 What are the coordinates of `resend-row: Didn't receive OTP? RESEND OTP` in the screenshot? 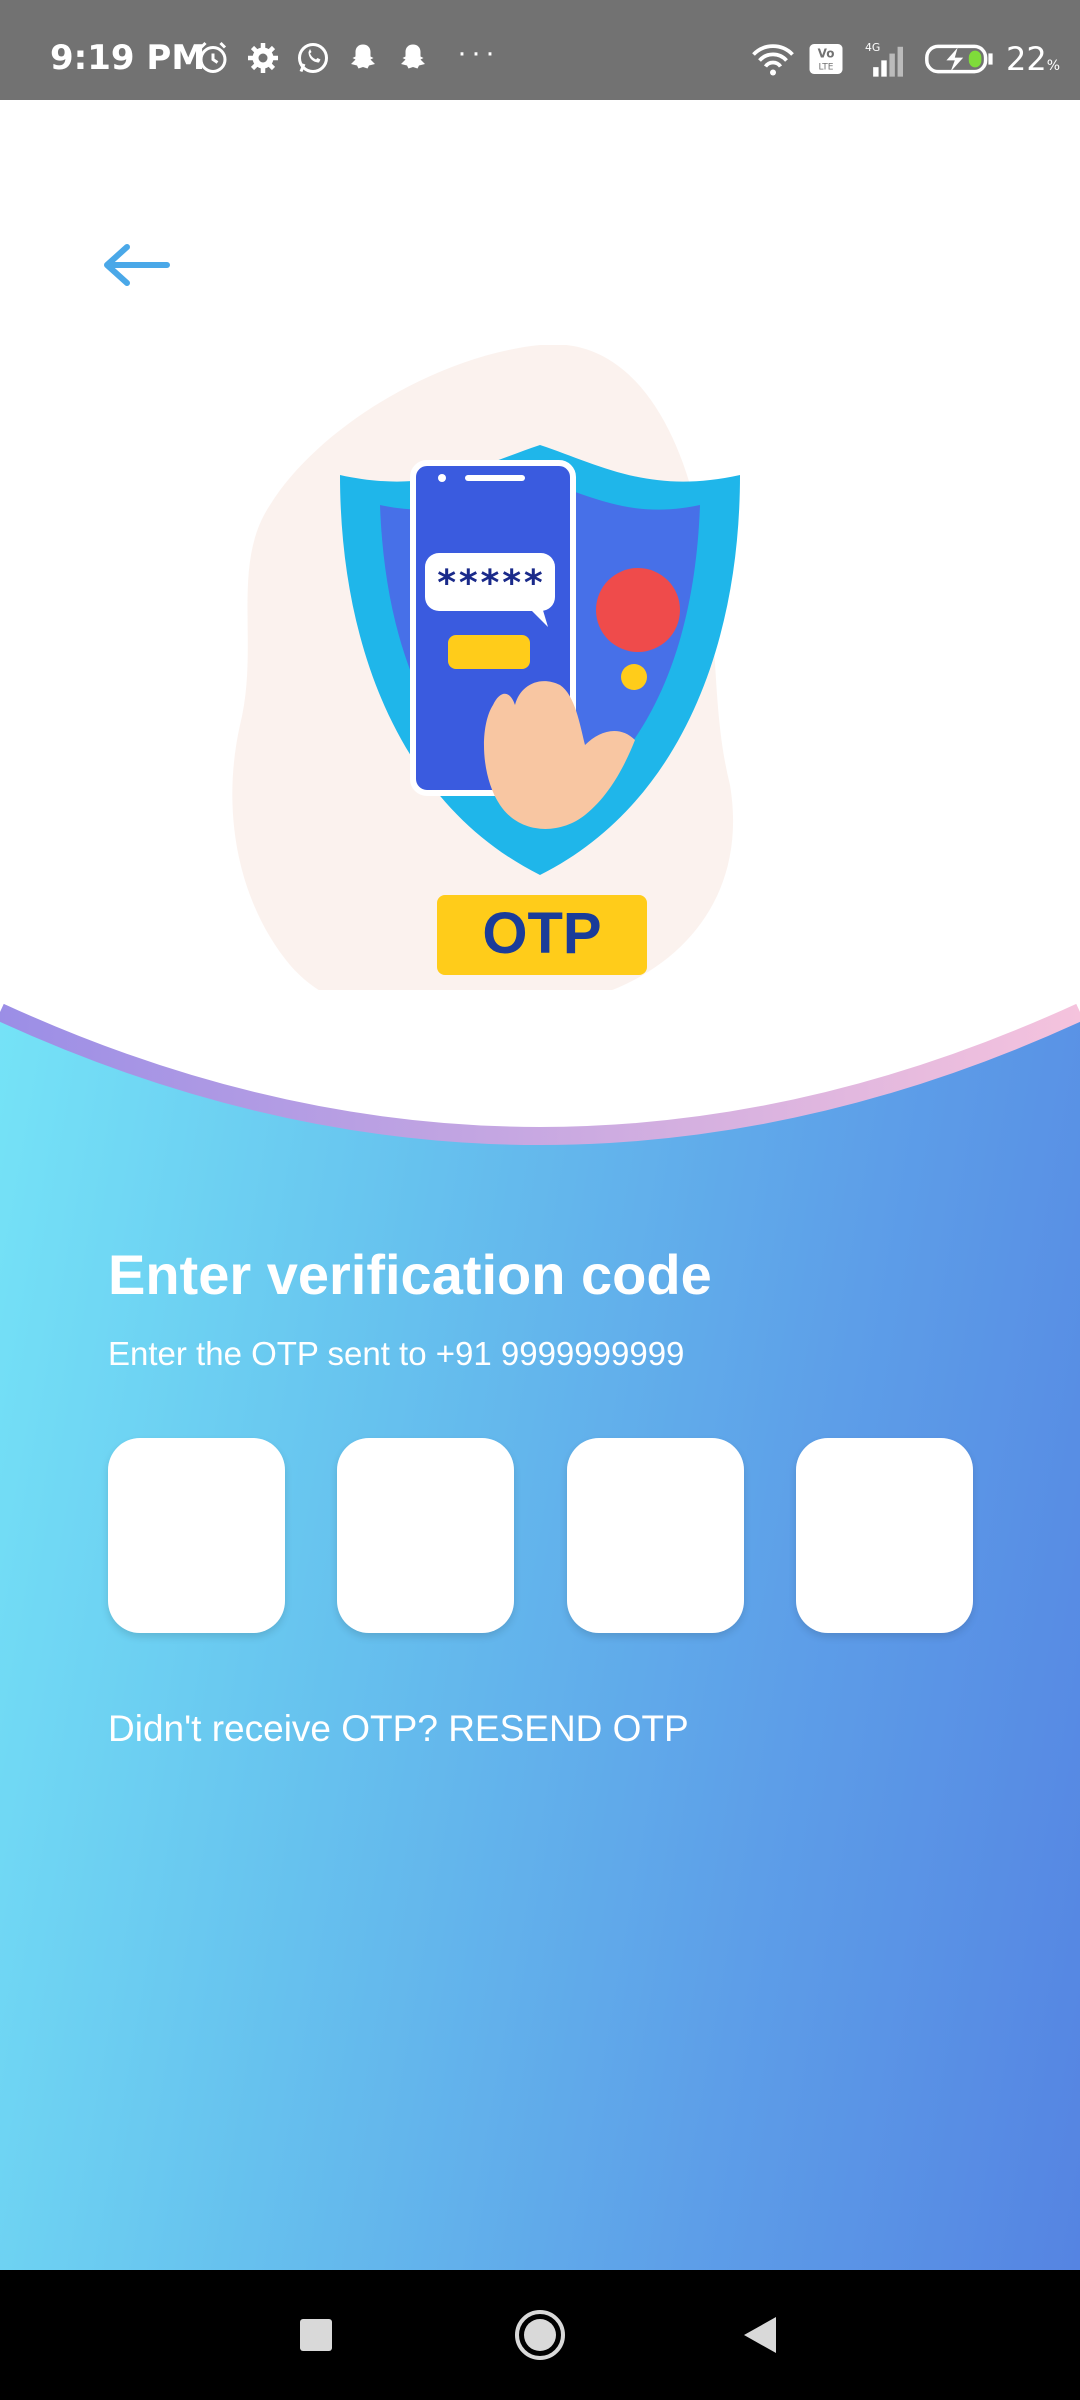 It's located at (398, 1729).